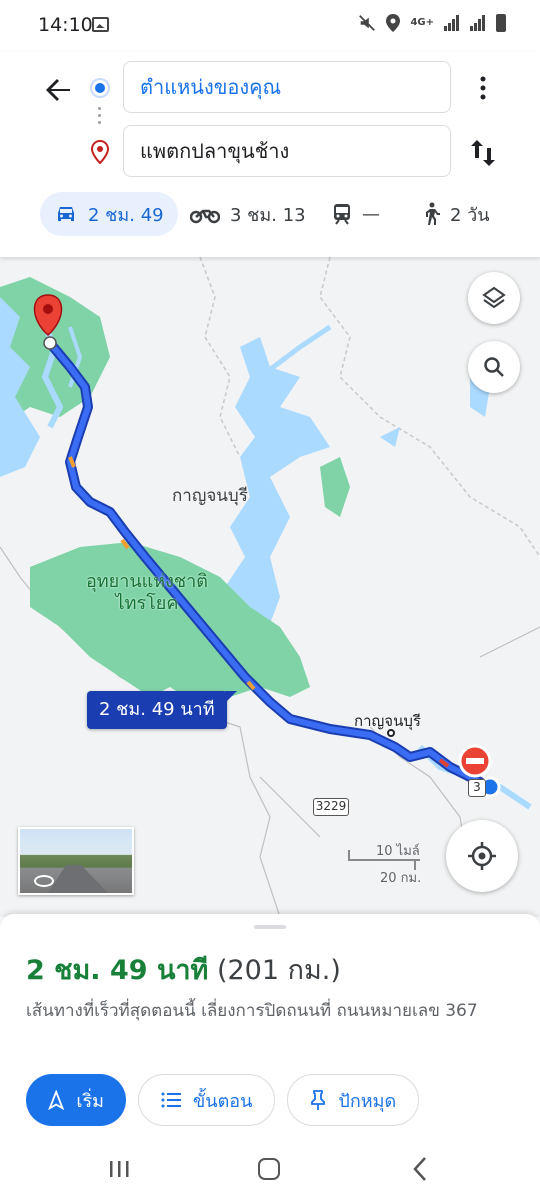 The height and width of the screenshot is (1200, 540). Describe the element at coordinates (119, 1169) in the screenshot. I see `recent-apps-icon` at that location.